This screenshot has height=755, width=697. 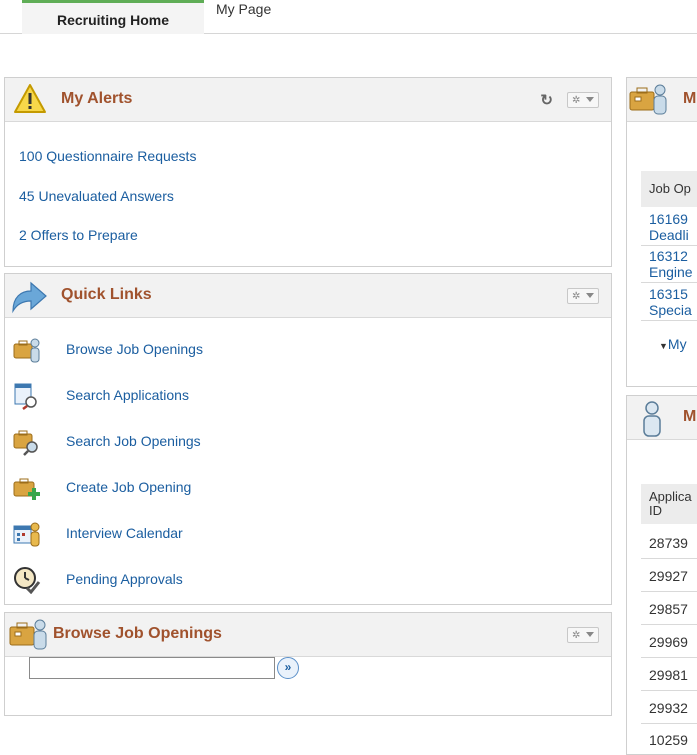 I want to click on job-opening-title: Specia, so click(x=670, y=310).